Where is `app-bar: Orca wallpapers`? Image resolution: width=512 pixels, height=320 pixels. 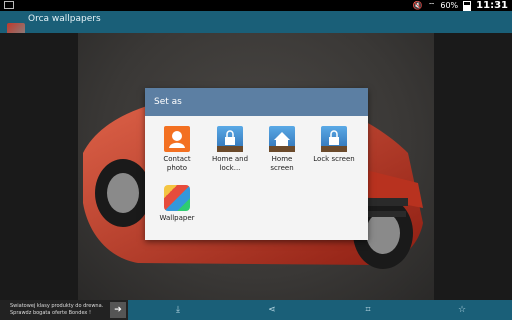
app-bar: Orca wallpapers is located at coordinates (256, 26).